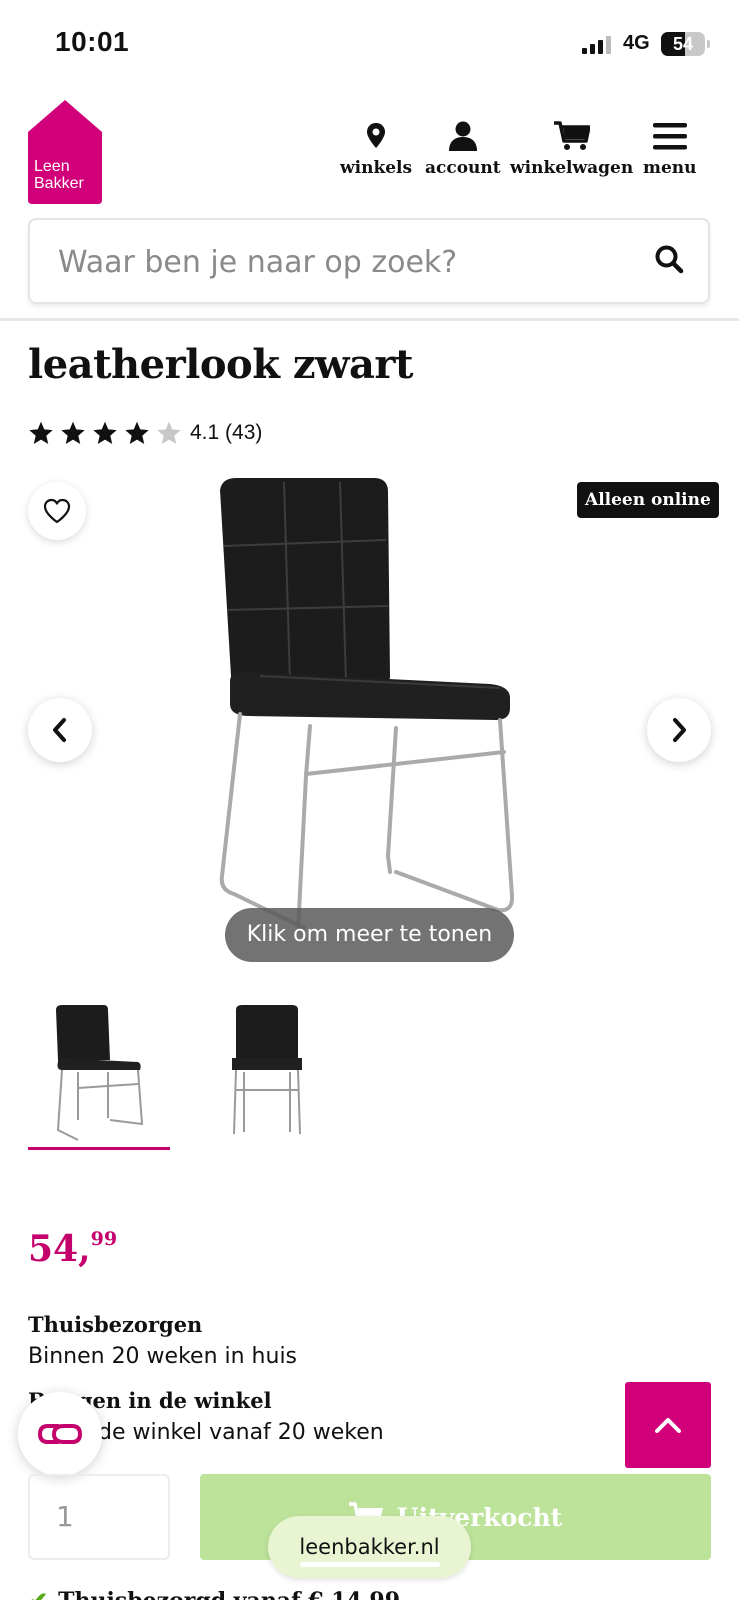  I want to click on gallery-next-button, so click(679, 730).